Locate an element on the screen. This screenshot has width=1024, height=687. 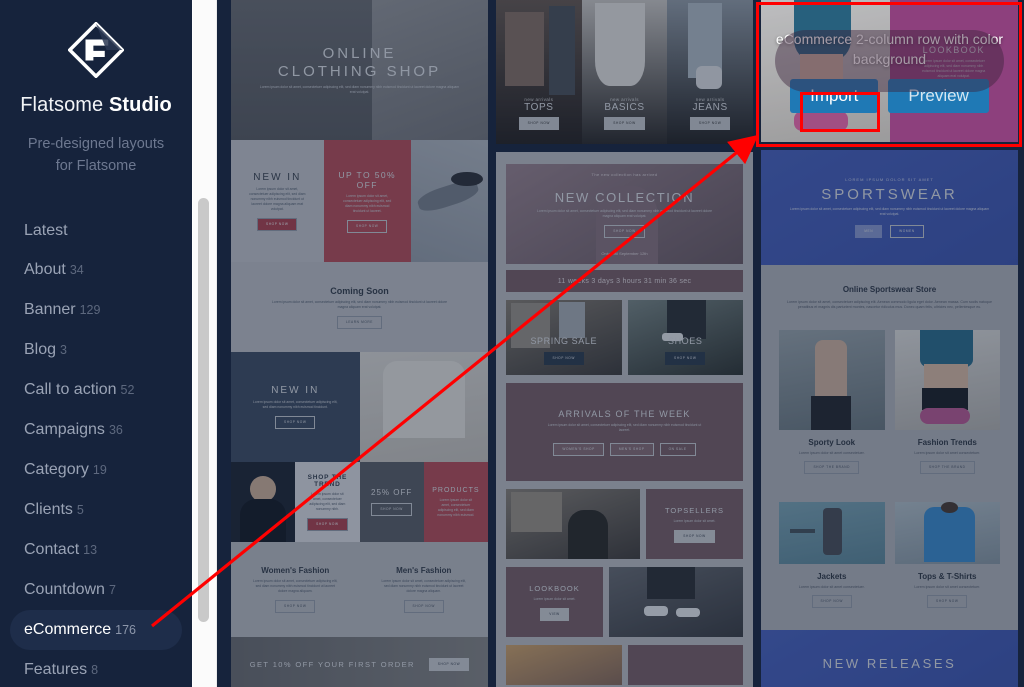
sidebar-item-banner: Banner 129 is located at coordinates (96, 310).